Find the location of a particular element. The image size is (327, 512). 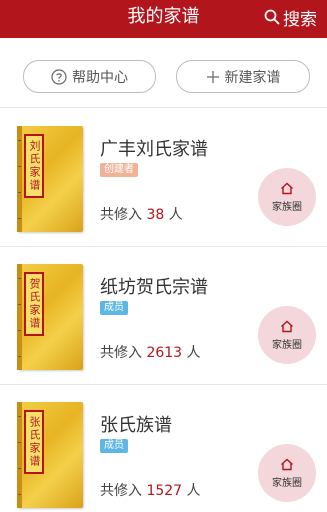

role-badge: 创建者 is located at coordinates (119, 170).